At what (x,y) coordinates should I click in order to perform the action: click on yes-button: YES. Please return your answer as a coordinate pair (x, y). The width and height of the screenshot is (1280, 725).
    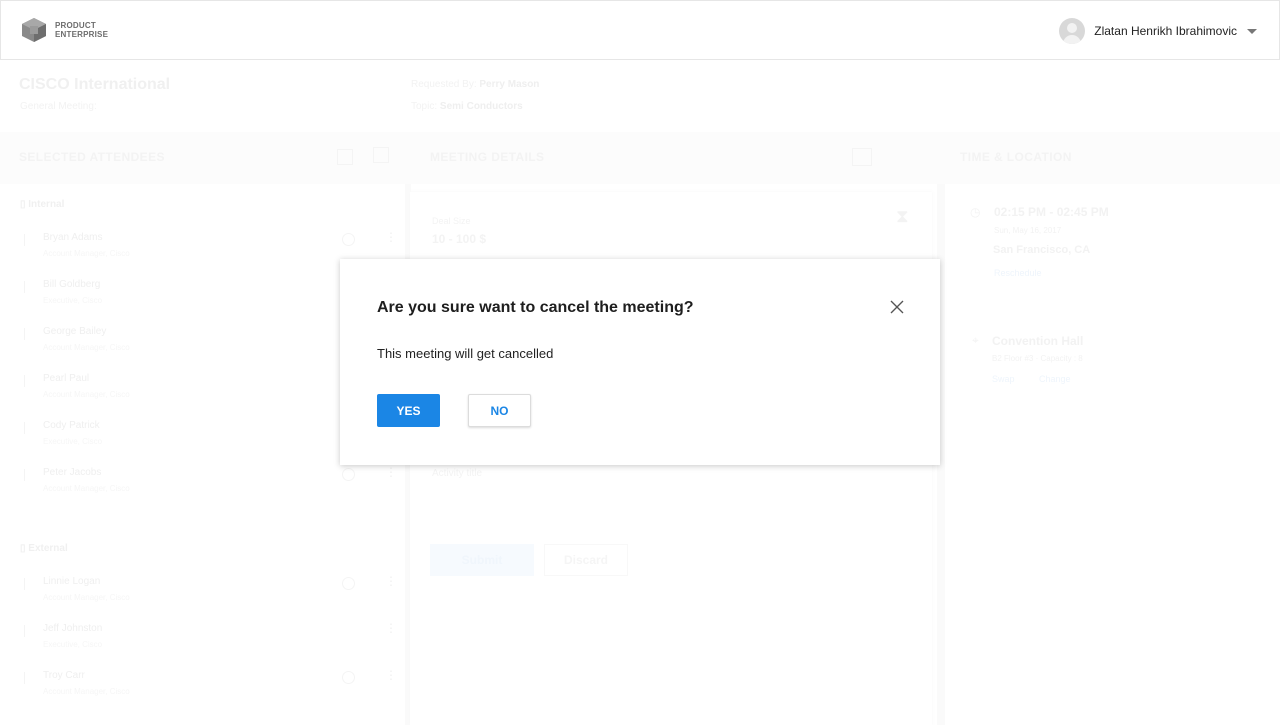
    Looking at the image, I should click on (408, 410).